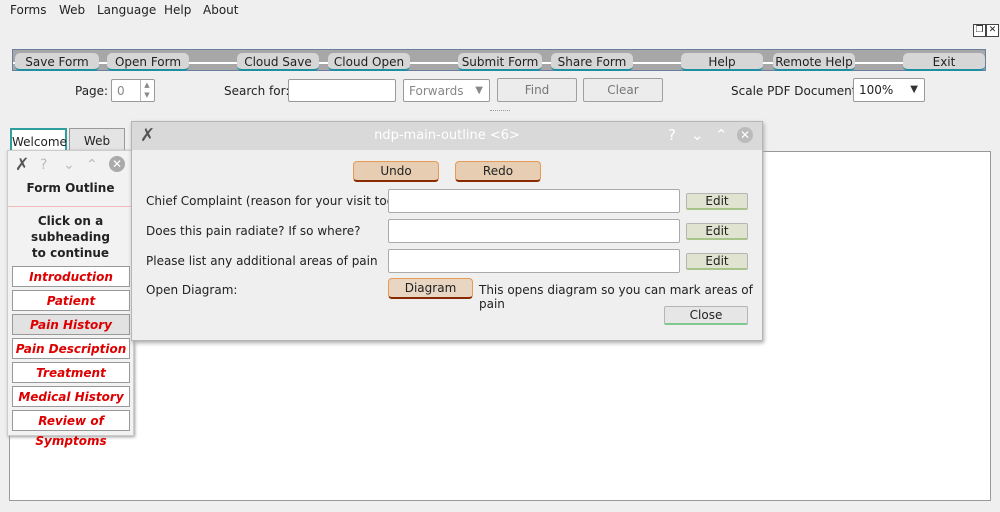 This screenshot has width=1000, height=512. Describe the element at coordinates (97, 140) in the screenshot. I see `tab-web: Web` at that location.